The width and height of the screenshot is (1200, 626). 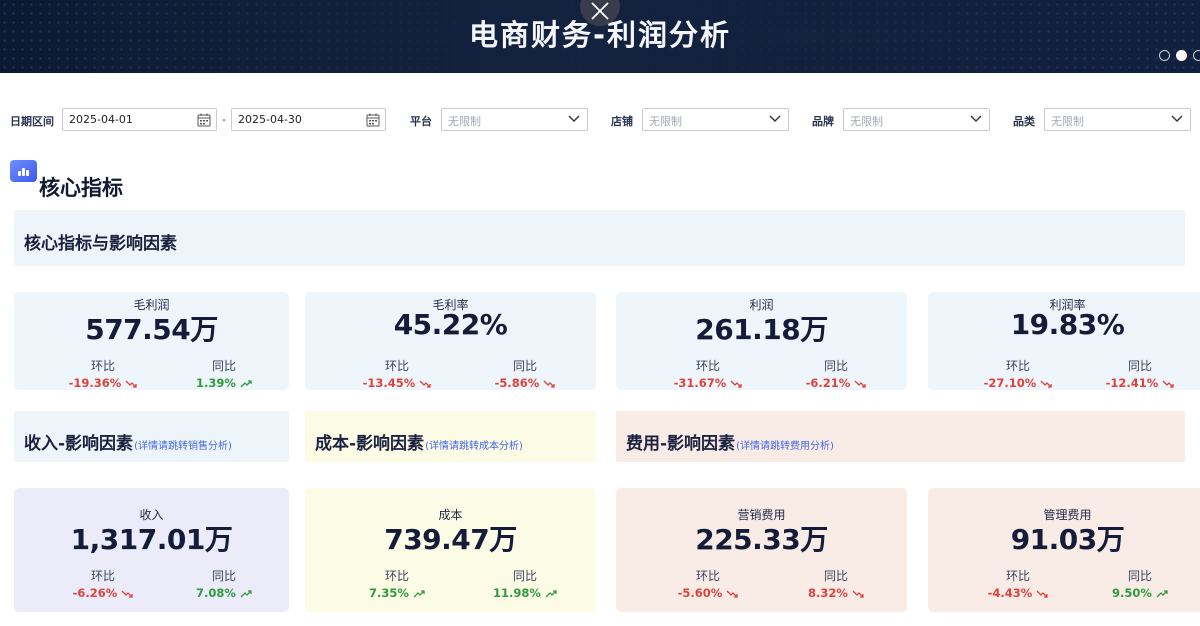 What do you see at coordinates (622, 121) in the screenshot?
I see `store-label: 店铺` at bounding box center [622, 121].